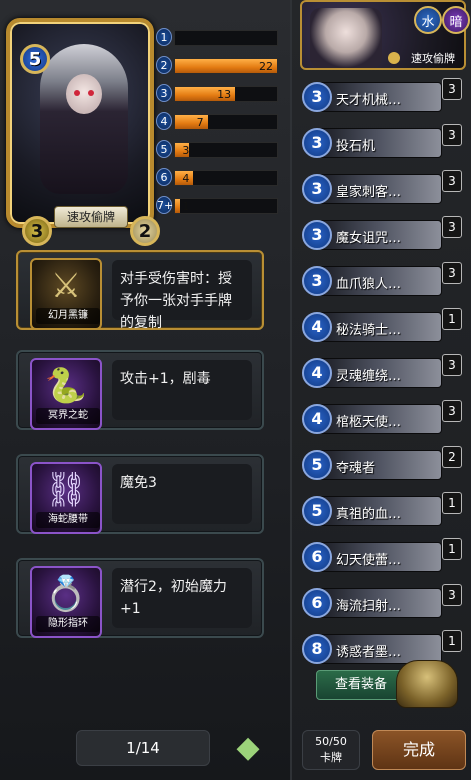 The width and height of the screenshot is (471, 780). I want to click on mana-curve-row-4: 4 7, so click(218, 121).